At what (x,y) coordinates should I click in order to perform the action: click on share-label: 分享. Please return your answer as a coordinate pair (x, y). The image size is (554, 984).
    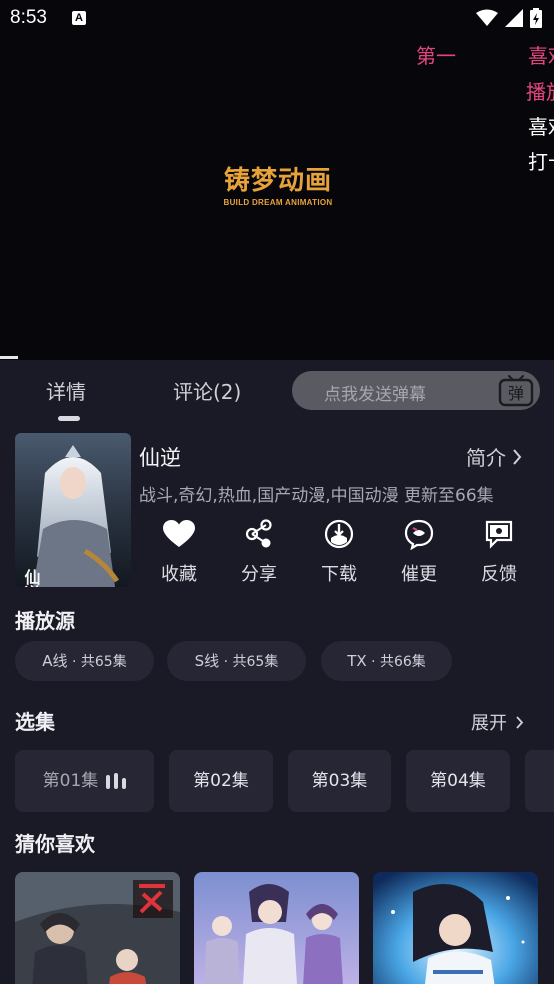
    Looking at the image, I should click on (259, 574).